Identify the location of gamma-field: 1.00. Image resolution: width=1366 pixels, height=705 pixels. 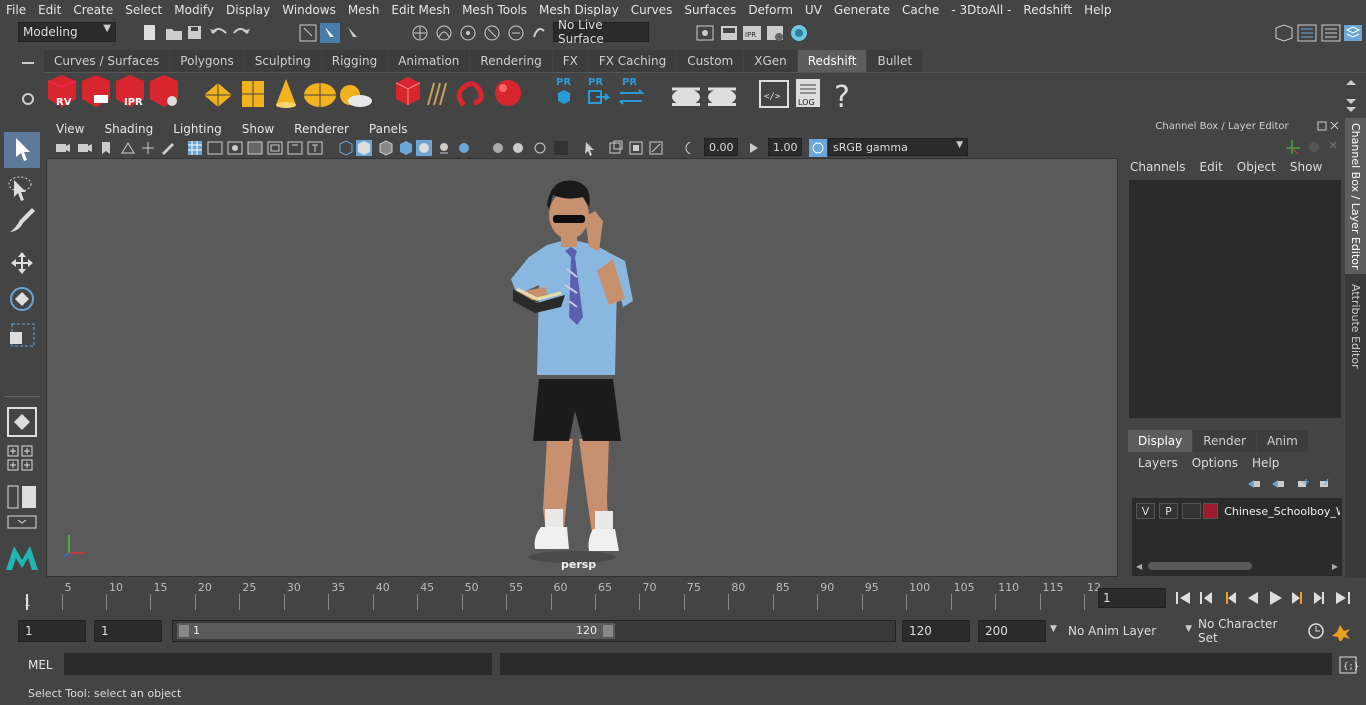
(785, 147).